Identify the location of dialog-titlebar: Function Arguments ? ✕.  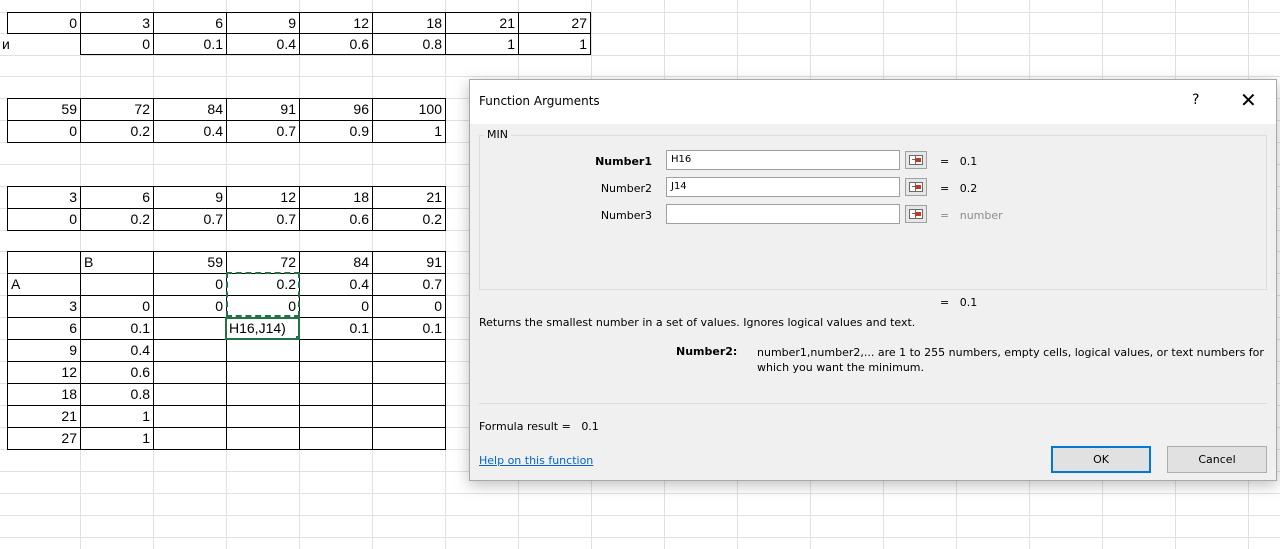
(873, 102).